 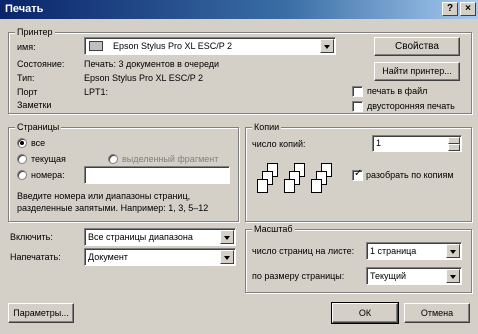 I want to click on print-what-label: Напечатать:, so click(x=35, y=257).